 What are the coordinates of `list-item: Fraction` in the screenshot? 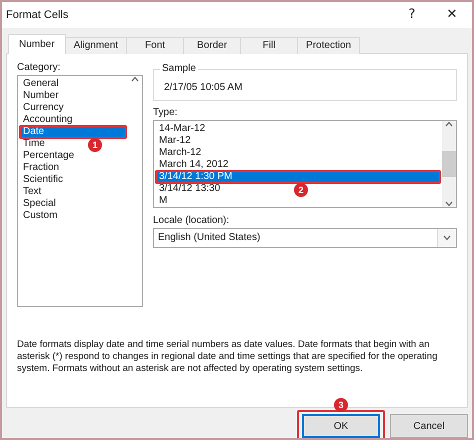 It's located at (41, 168).